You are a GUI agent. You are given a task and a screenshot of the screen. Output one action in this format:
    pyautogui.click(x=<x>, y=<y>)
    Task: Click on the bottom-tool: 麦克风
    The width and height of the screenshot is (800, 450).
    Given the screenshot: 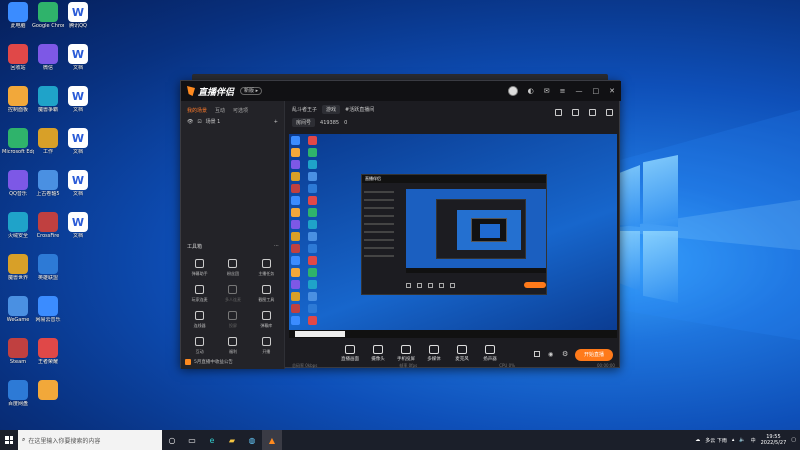 What is the action you would take?
    pyautogui.click(x=462, y=353)
    